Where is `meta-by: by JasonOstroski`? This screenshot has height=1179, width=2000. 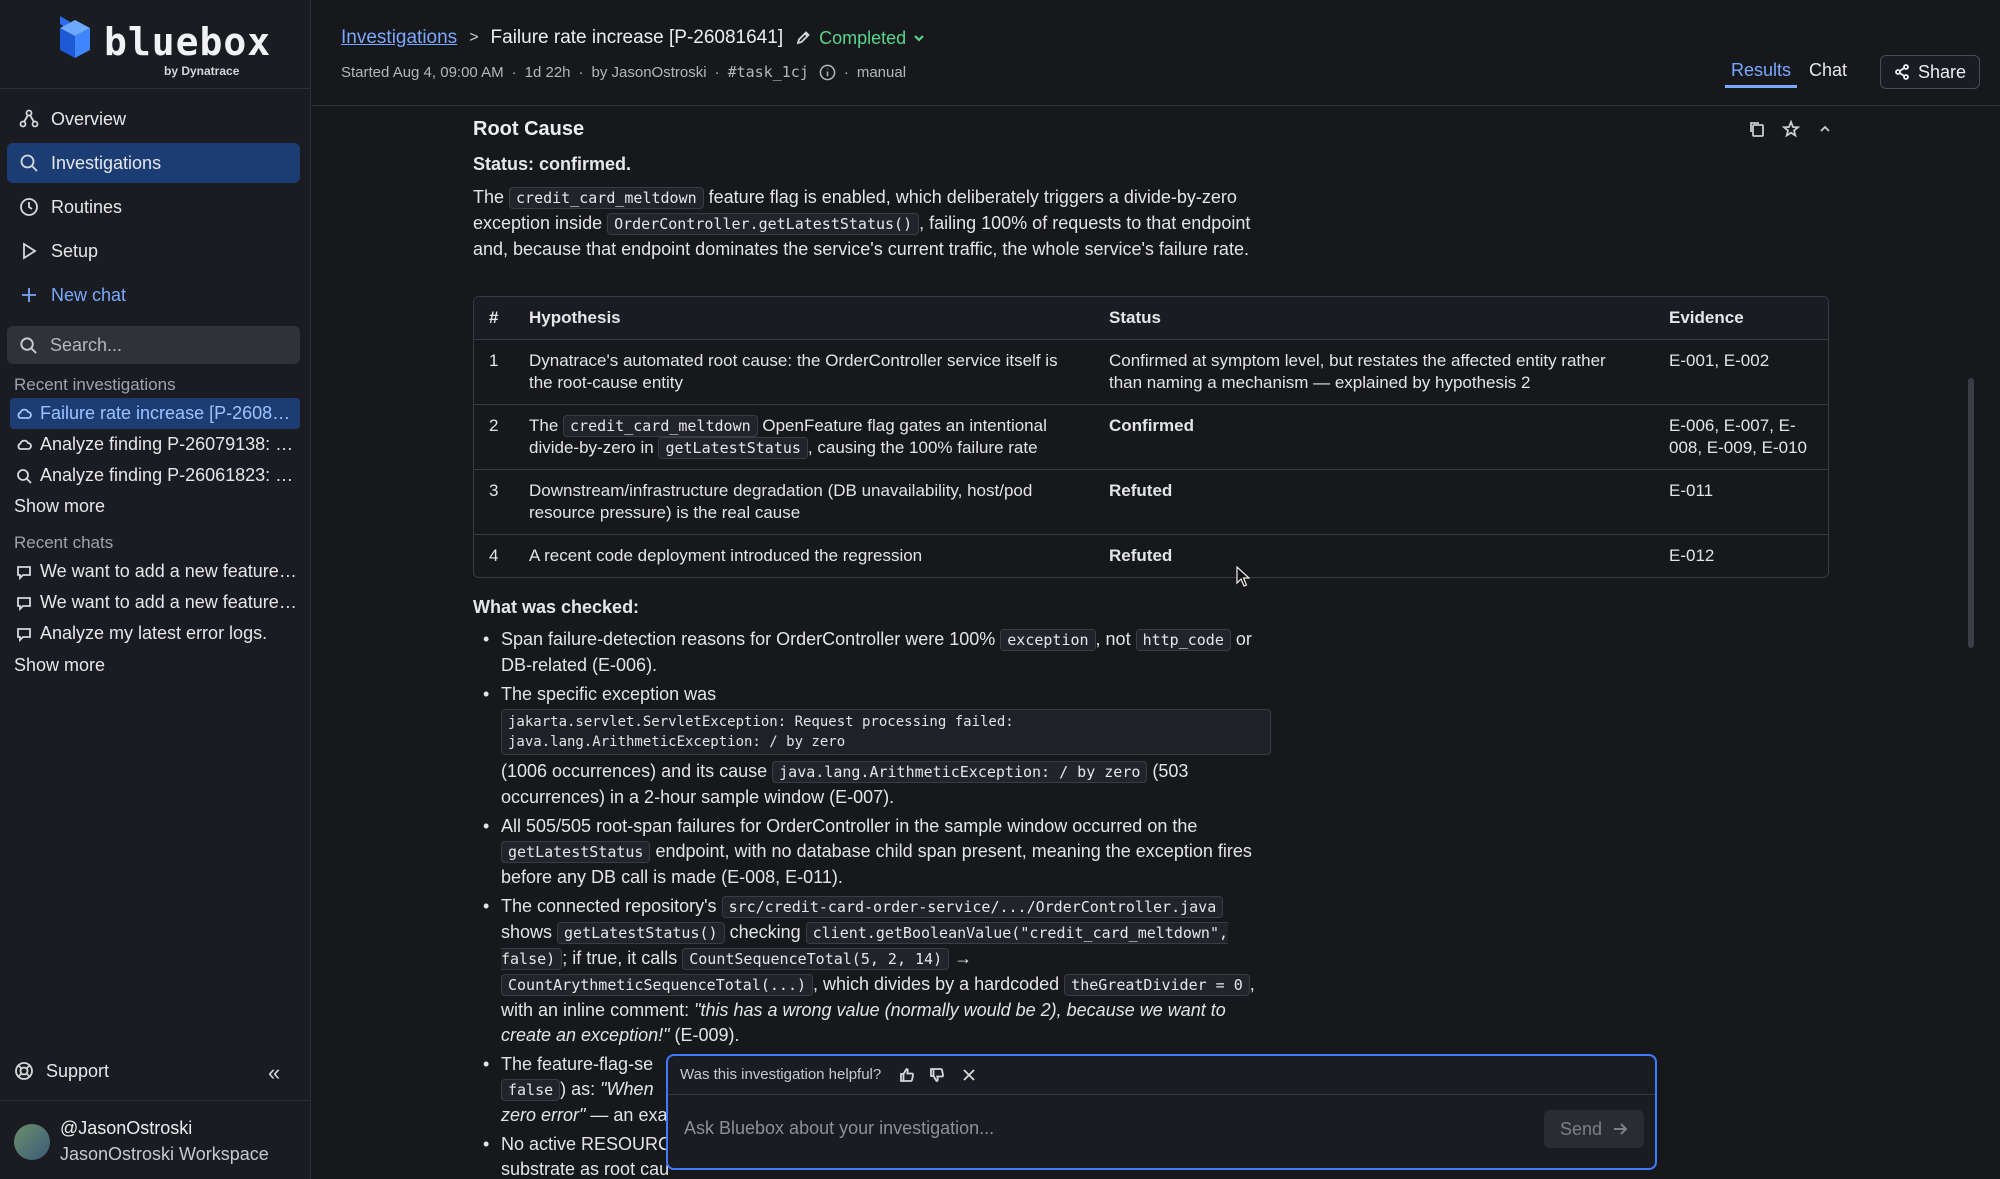
meta-by: by JasonOstroski is located at coordinates (649, 72).